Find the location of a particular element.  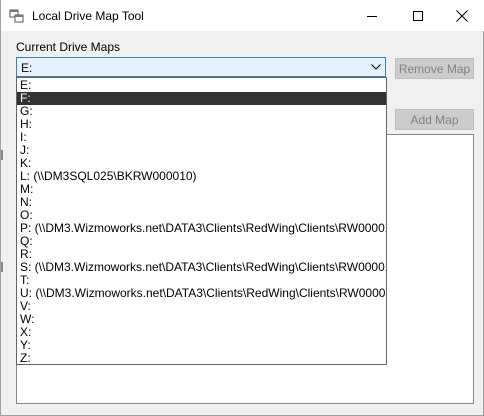

drive-select-value: E: is located at coordinates (27, 68).